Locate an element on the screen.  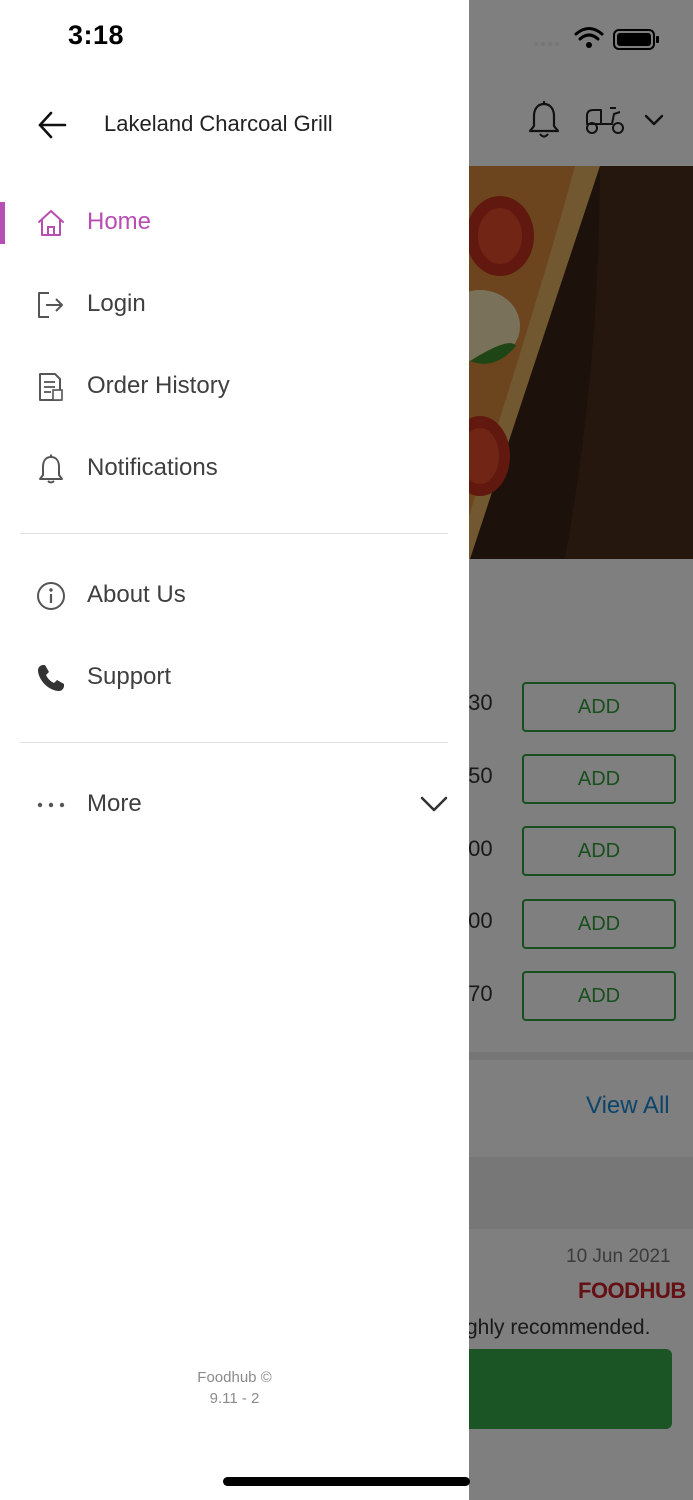
menu-item-label: More is located at coordinates (114, 803).